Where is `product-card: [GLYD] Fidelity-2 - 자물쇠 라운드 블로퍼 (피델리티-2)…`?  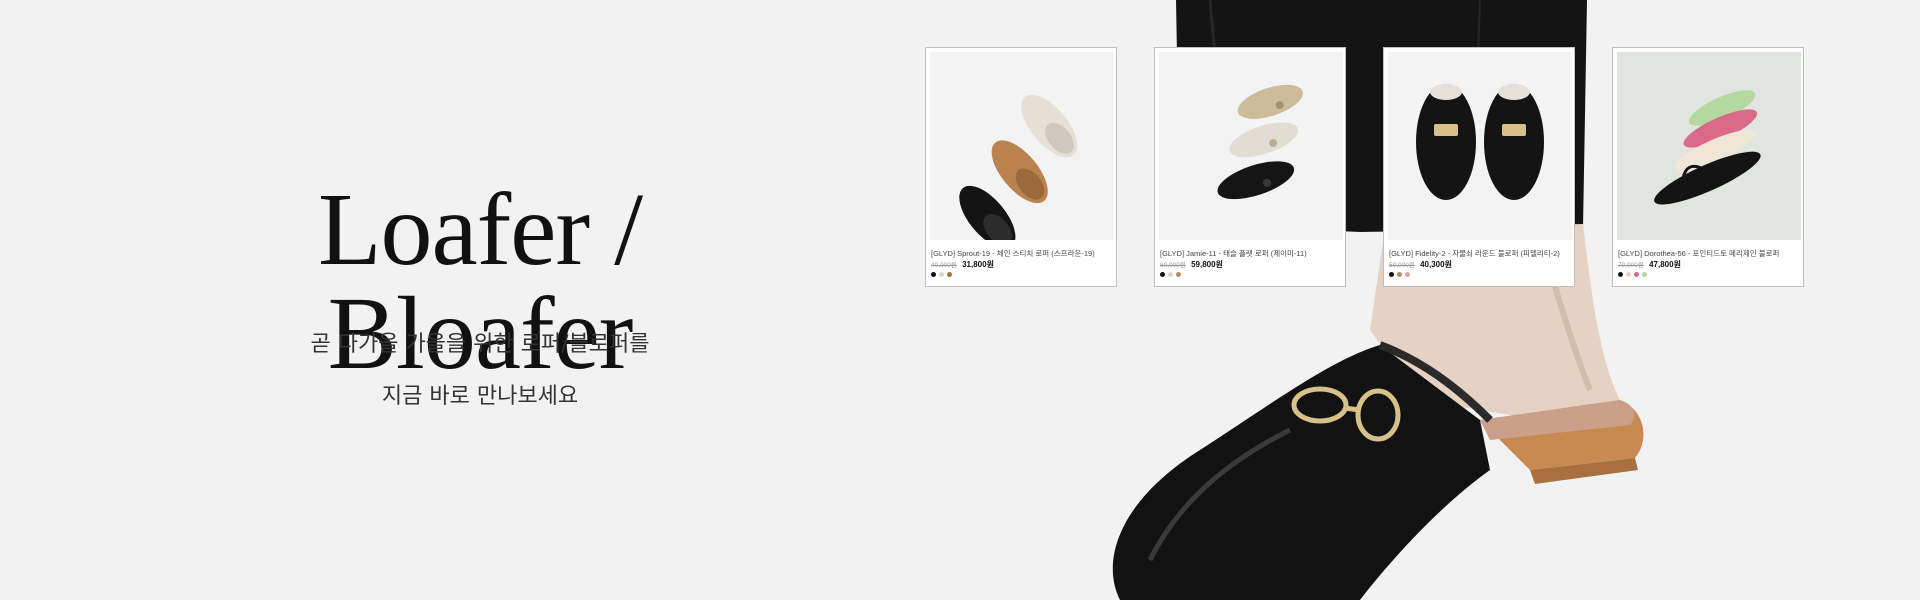
product-card: [GLYD] Fidelity-2 - 자물쇠 라운드 블로퍼 (피델리티-2)… is located at coordinates (1479, 167).